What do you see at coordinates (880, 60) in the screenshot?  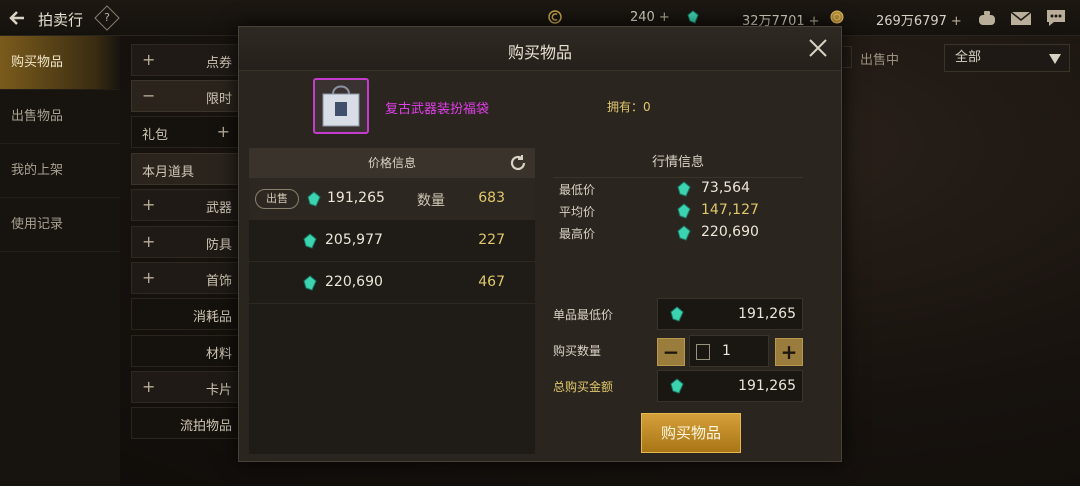 I see `selling-label: 出售中` at bounding box center [880, 60].